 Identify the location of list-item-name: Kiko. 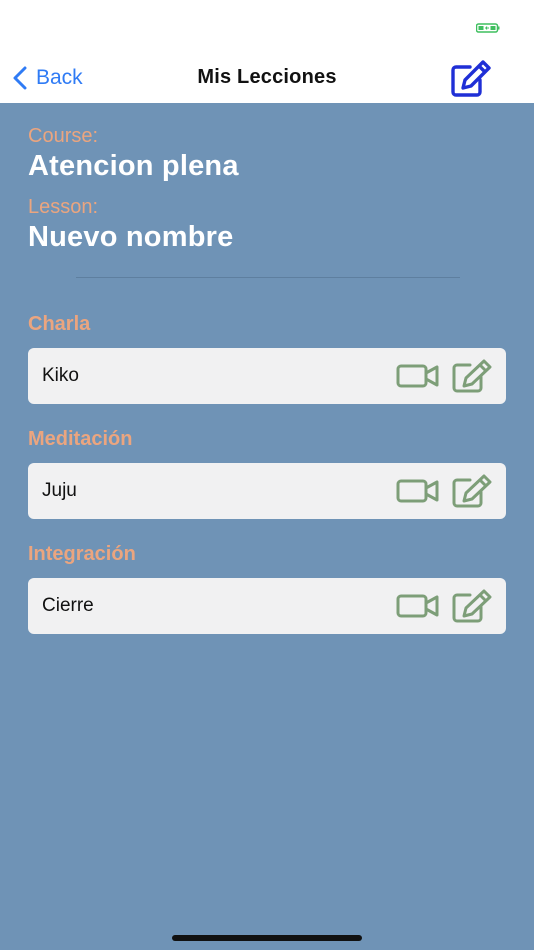
(60, 375).